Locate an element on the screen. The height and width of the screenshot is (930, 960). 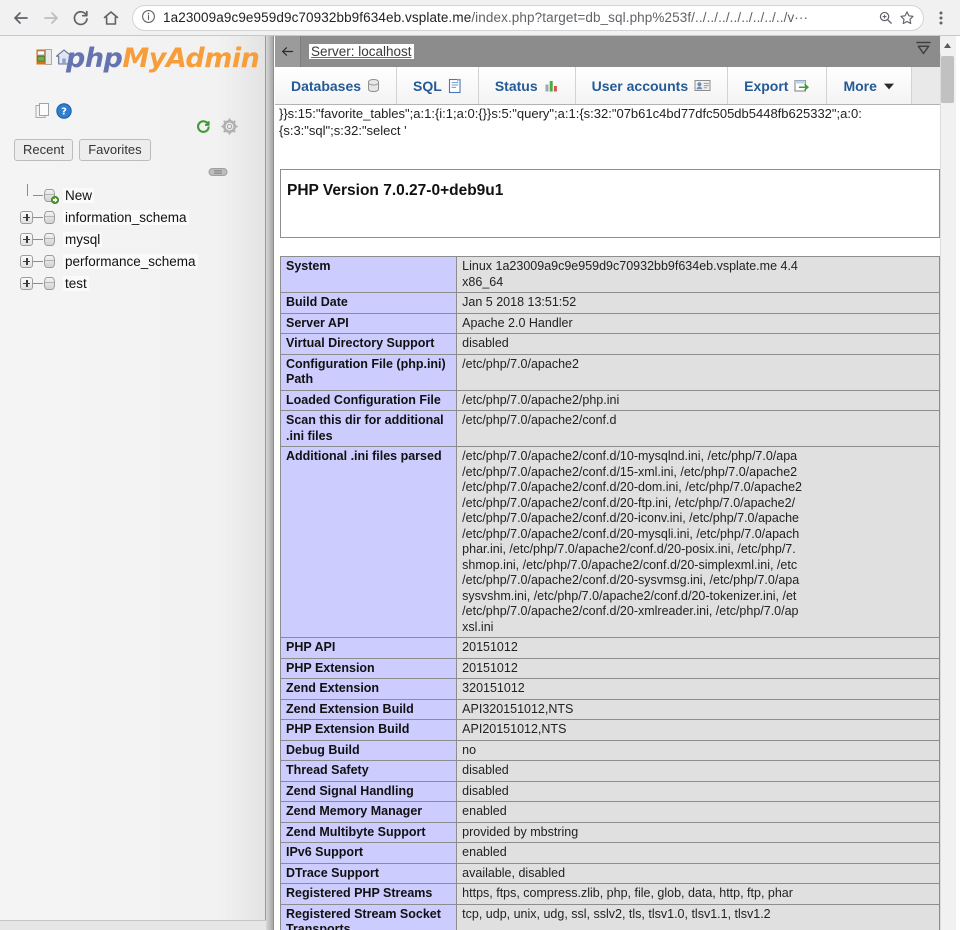
collapse-all-icon is located at coordinates (923, 50).